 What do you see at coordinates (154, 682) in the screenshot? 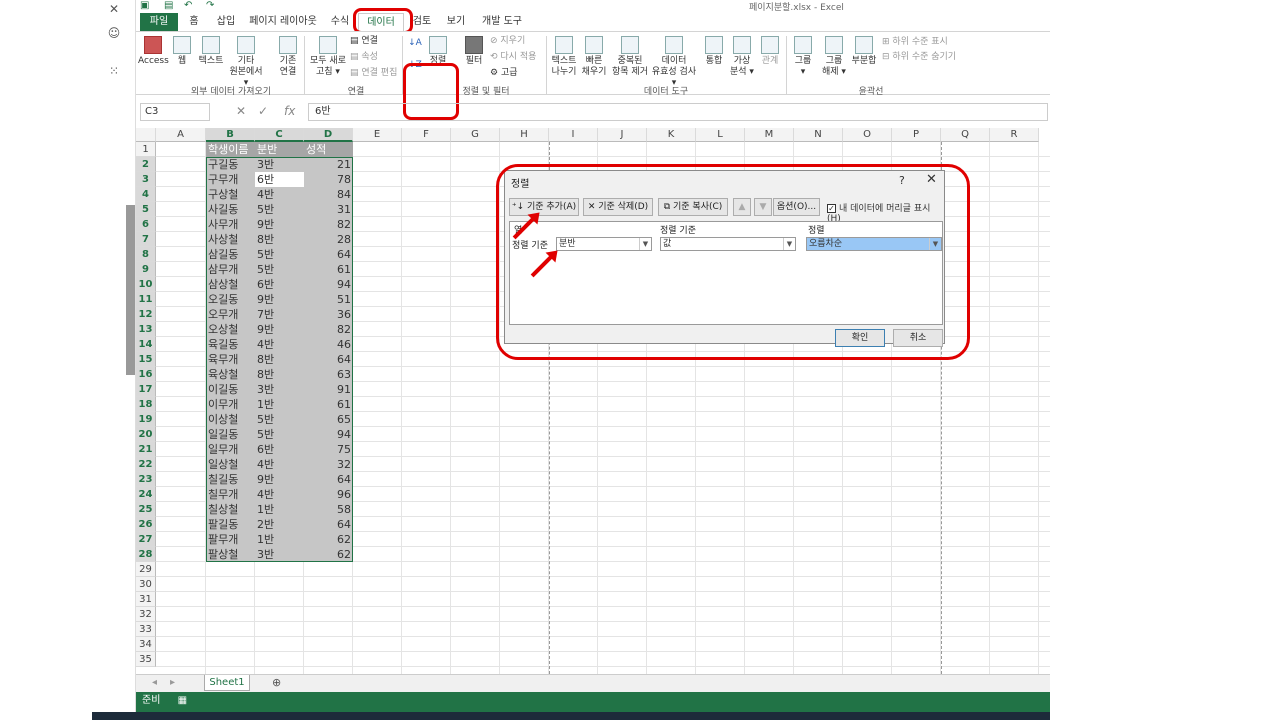
I see `prev-sheet-icon: ◂` at bounding box center [154, 682].